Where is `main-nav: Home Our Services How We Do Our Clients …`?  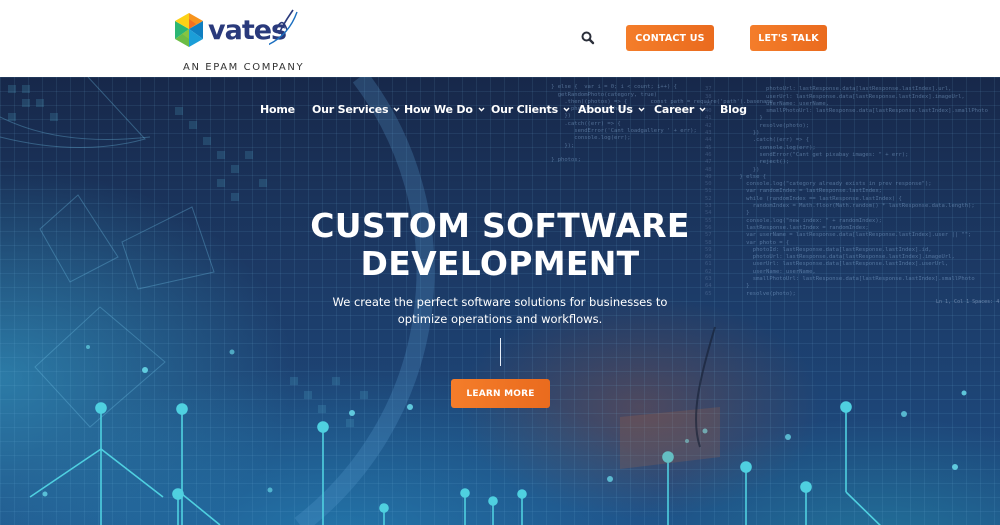 main-nav: Home Our Services How We Do Our Clients … is located at coordinates (500, 111).